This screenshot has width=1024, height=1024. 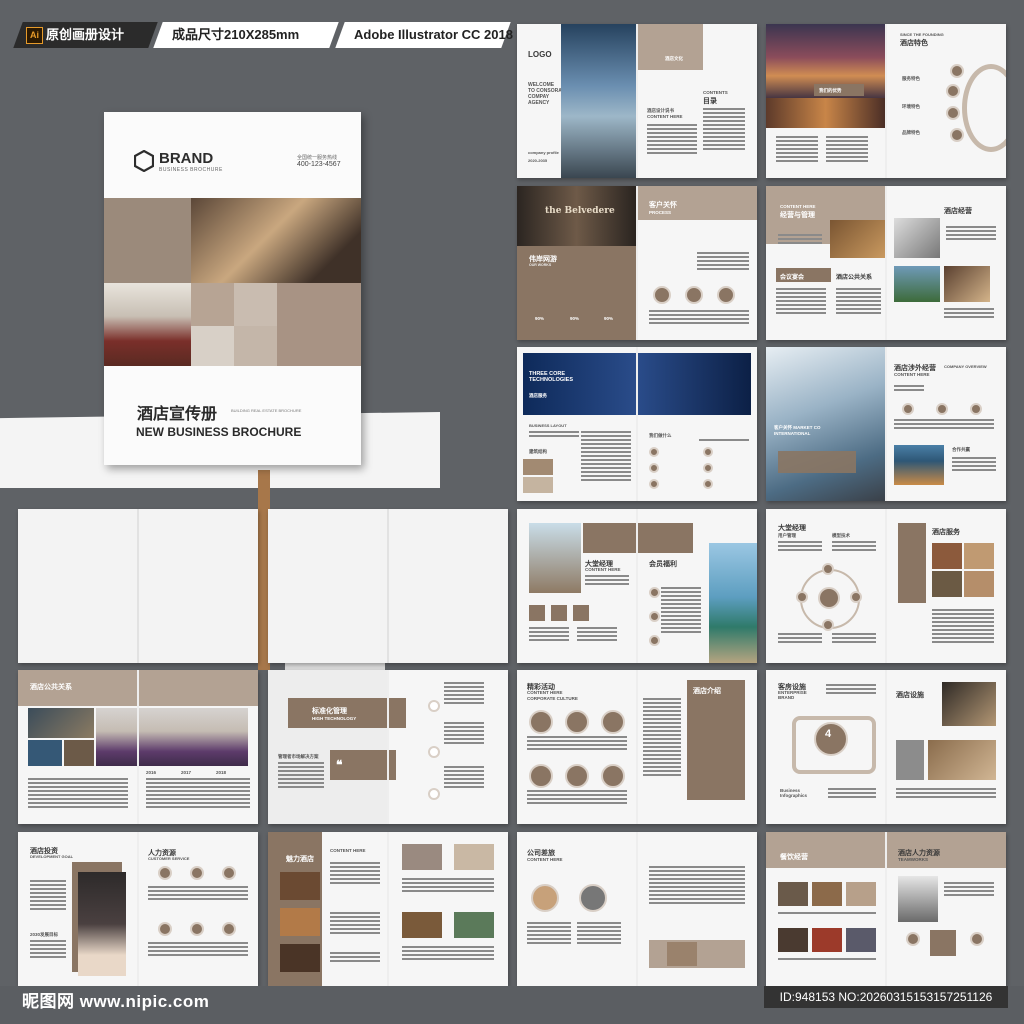 I want to click on build-label: 建筑结构, so click(x=538, y=451).